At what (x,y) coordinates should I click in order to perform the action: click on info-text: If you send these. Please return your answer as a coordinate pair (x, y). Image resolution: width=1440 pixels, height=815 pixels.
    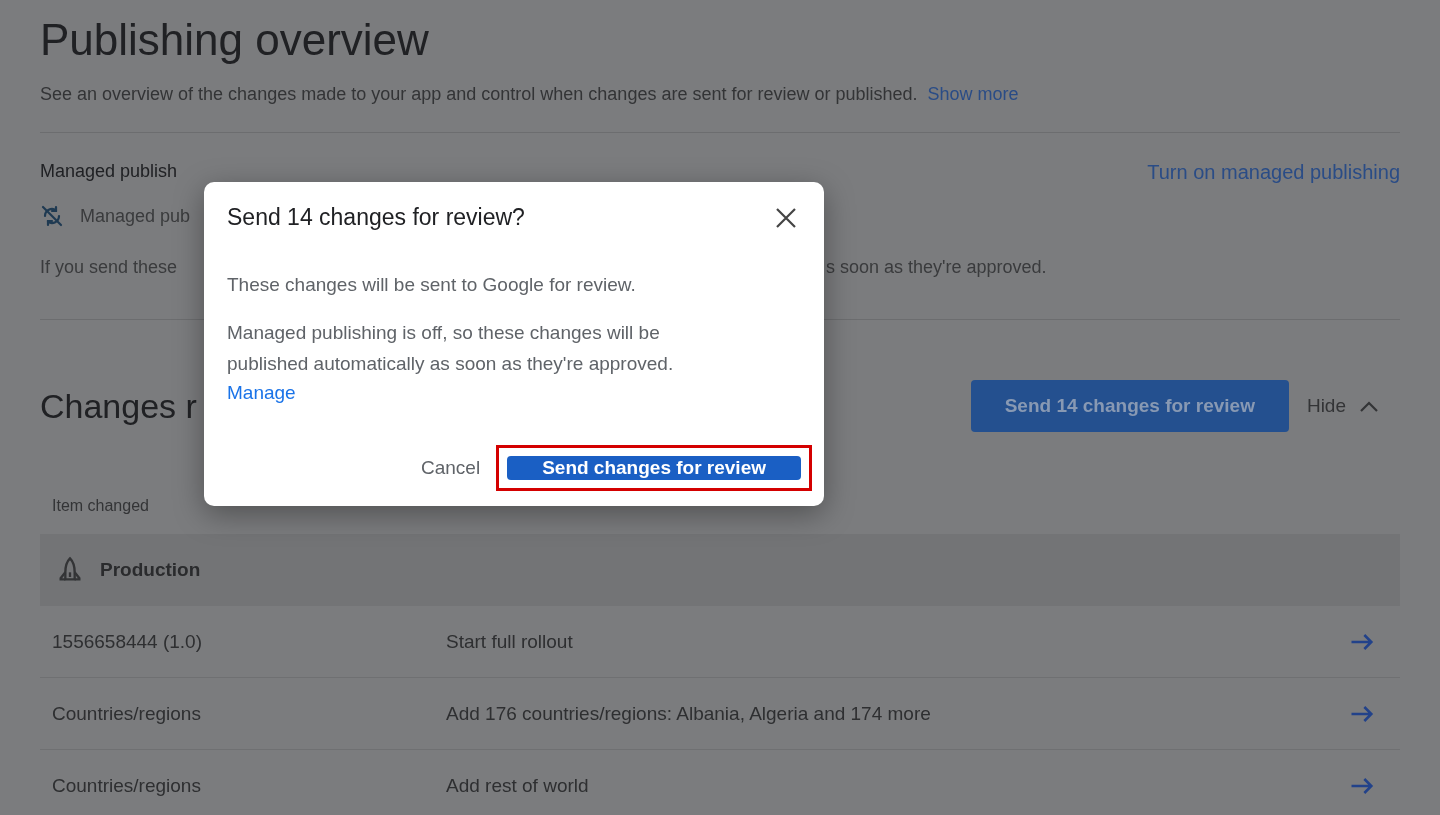
    Looking at the image, I should click on (109, 267).